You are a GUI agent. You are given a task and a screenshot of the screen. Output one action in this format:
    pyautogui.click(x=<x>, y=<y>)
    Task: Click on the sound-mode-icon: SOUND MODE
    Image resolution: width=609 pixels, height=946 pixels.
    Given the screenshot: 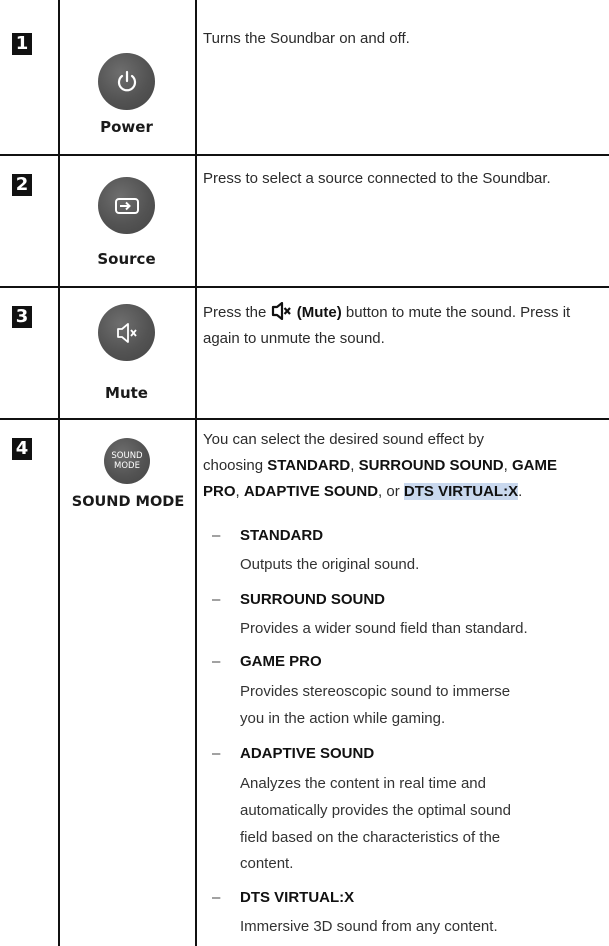 What is the action you would take?
    pyautogui.click(x=126, y=461)
    